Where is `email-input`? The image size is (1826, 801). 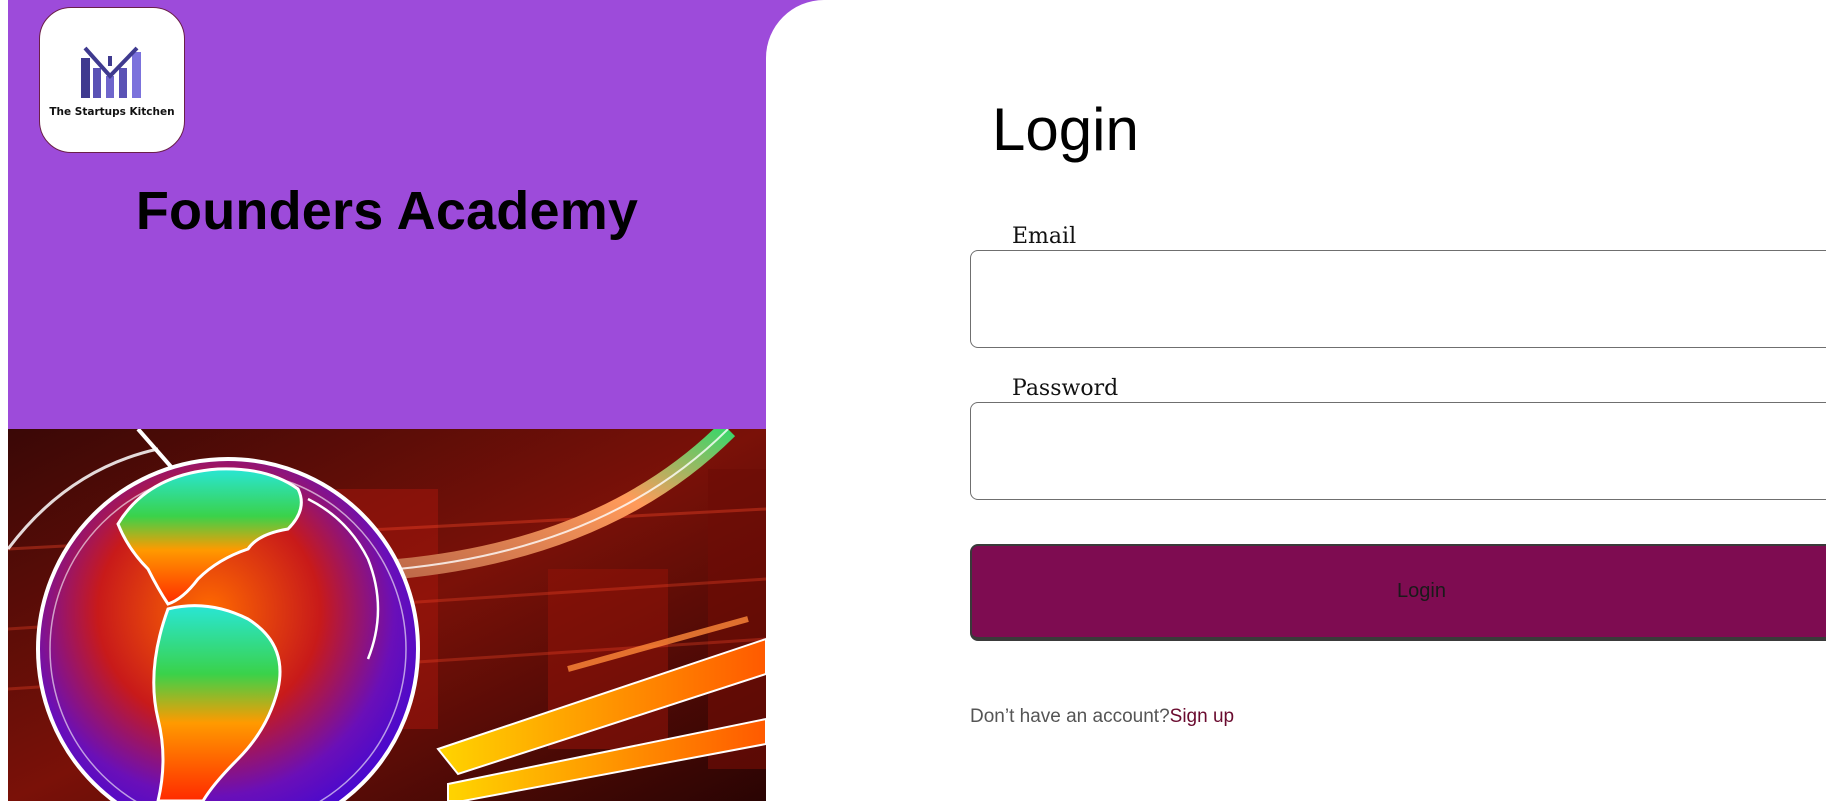 email-input is located at coordinates (1398, 299).